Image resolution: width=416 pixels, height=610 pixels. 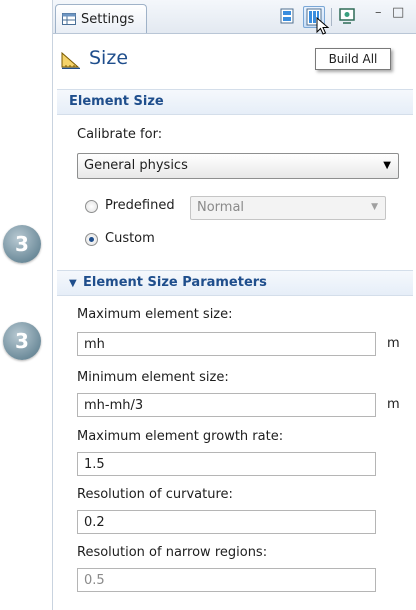 I want to click on min-size-input, so click(x=226, y=405).